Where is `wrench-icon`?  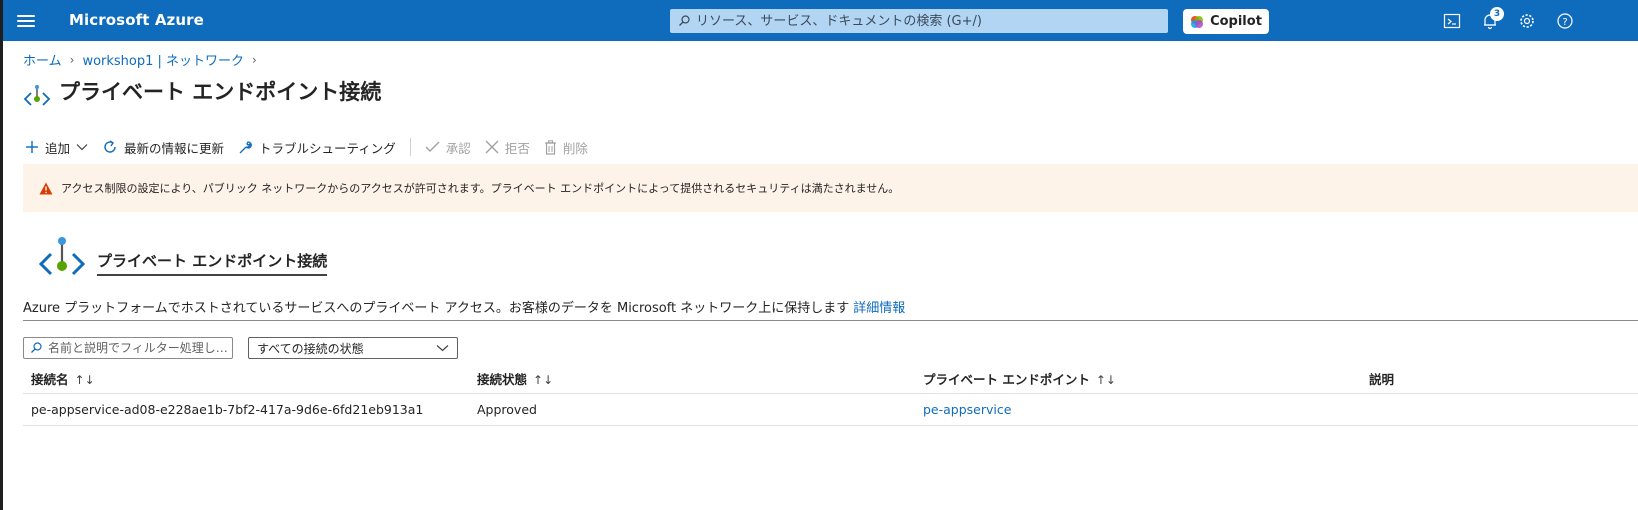 wrench-icon is located at coordinates (245, 146).